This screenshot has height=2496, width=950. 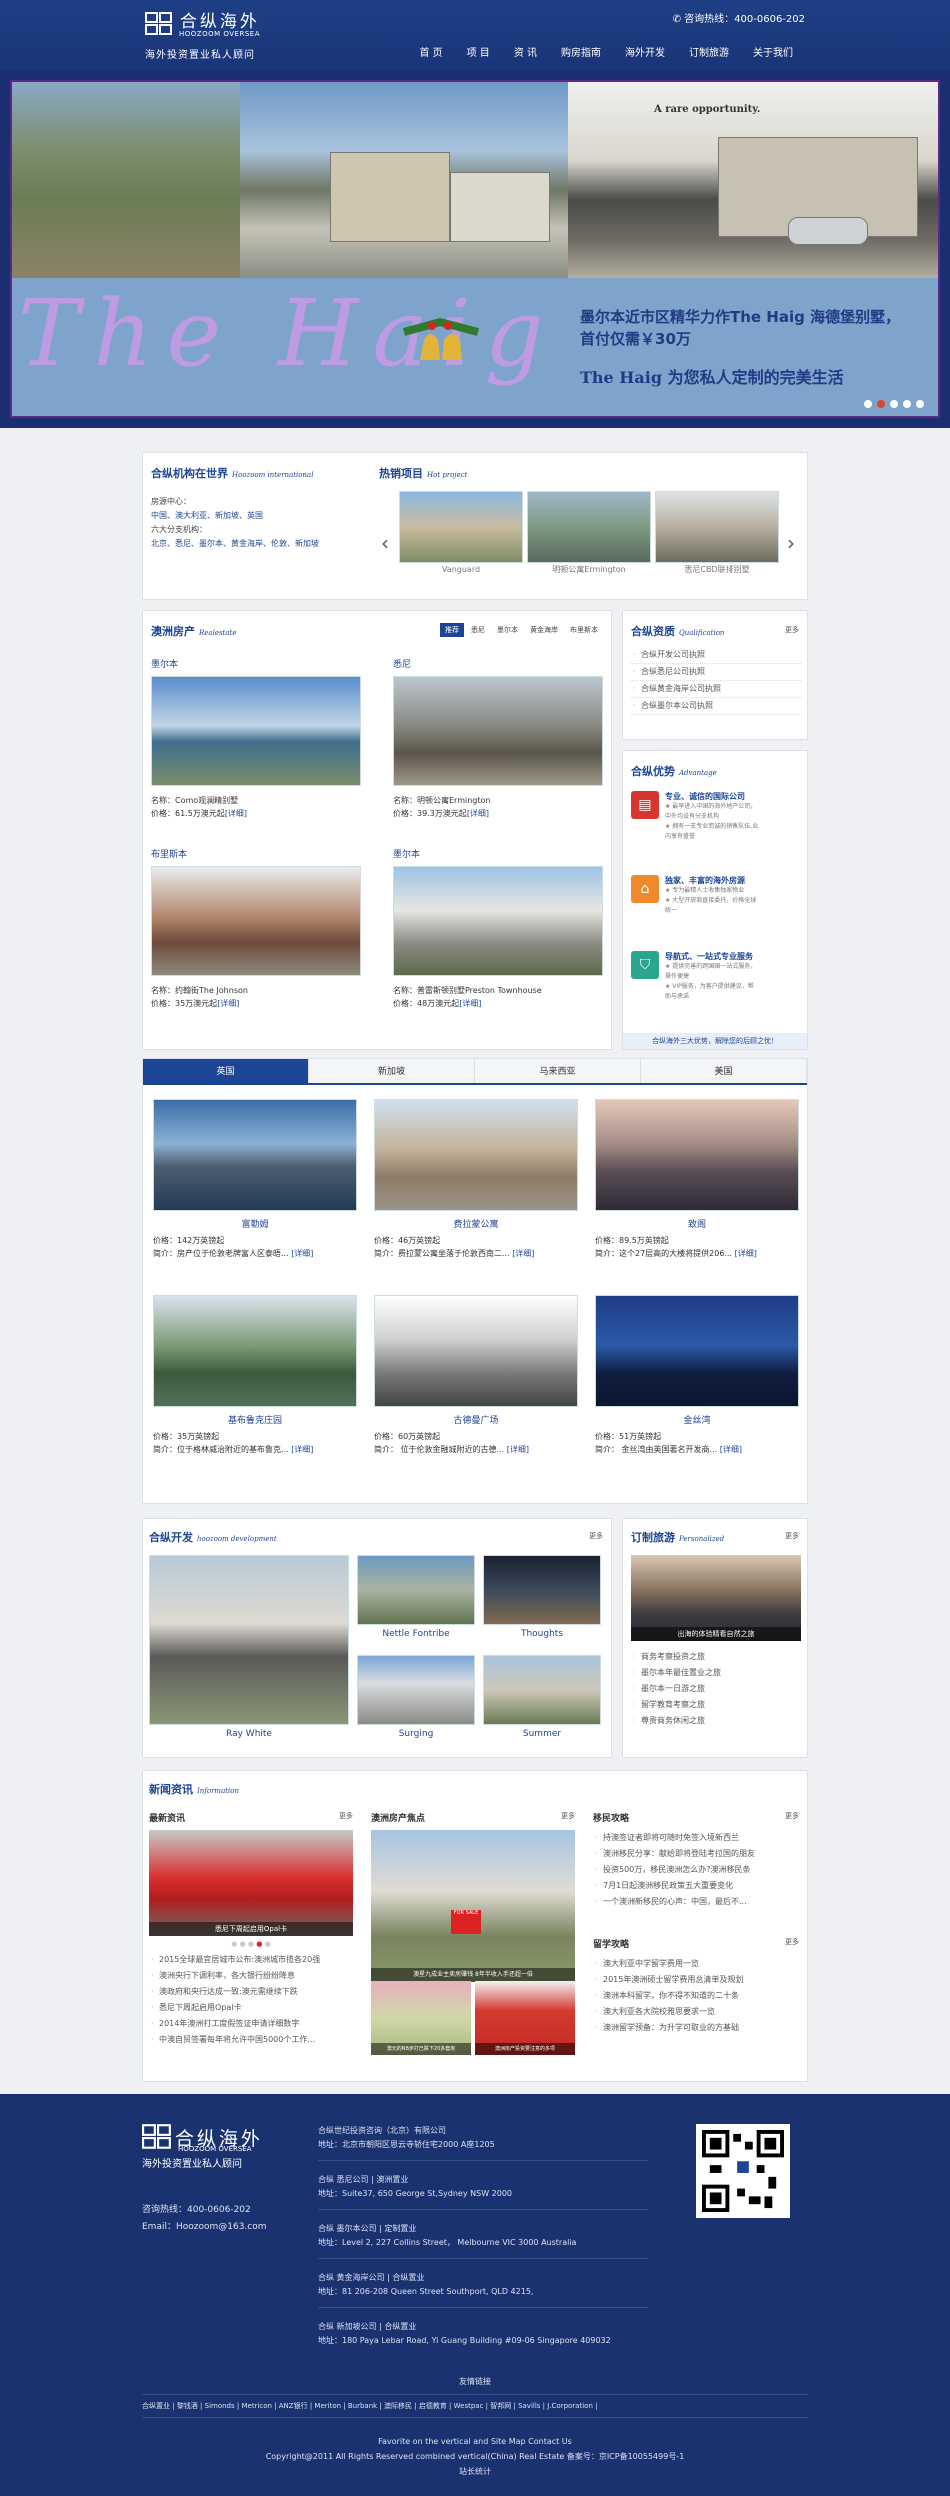 I want to click on prev-arrow-icon: ‹, so click(x=385, y=543).